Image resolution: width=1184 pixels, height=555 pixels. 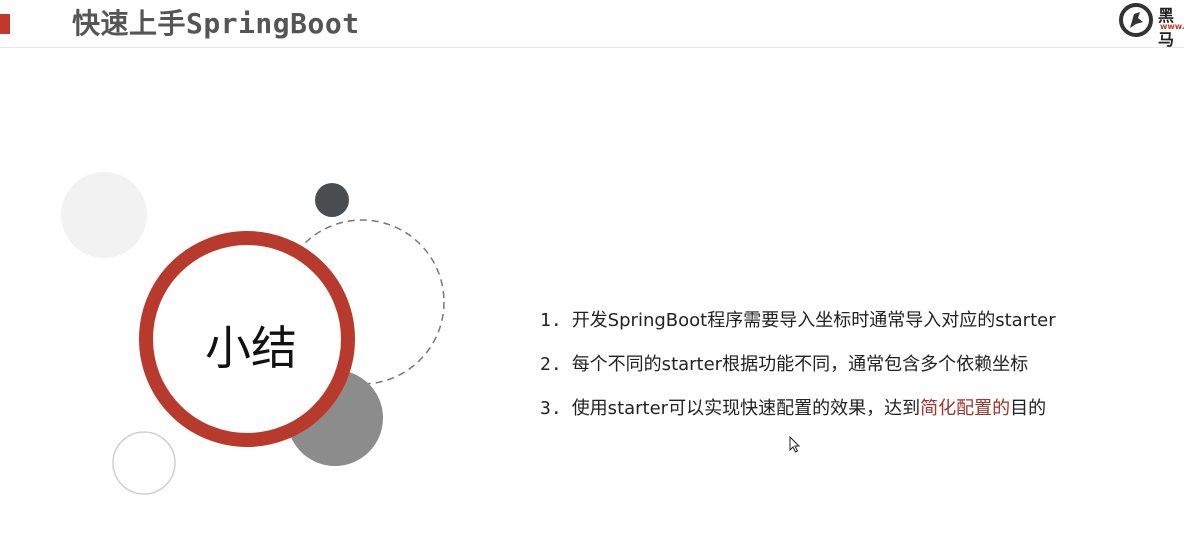 I want to click on list-number: 3., so click(x=551, y=408).